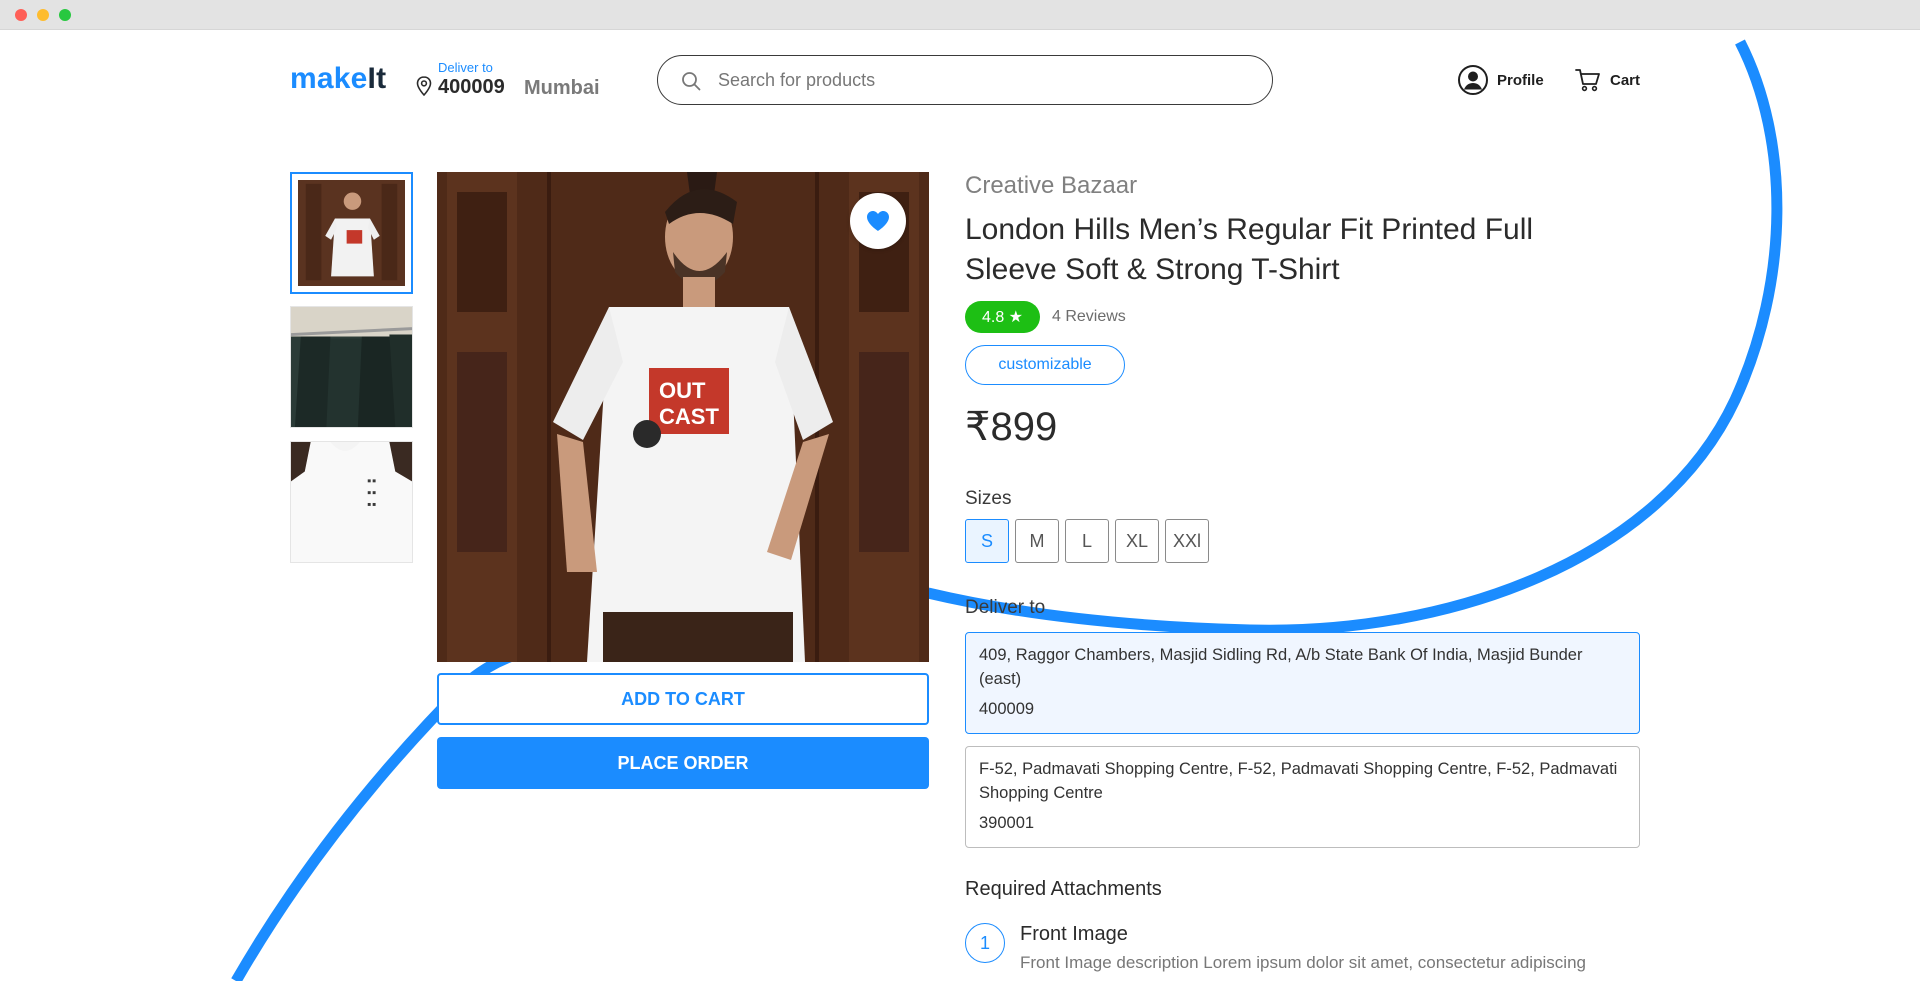  I want to click on product-photo: OUT CAST, so click(683, 417).